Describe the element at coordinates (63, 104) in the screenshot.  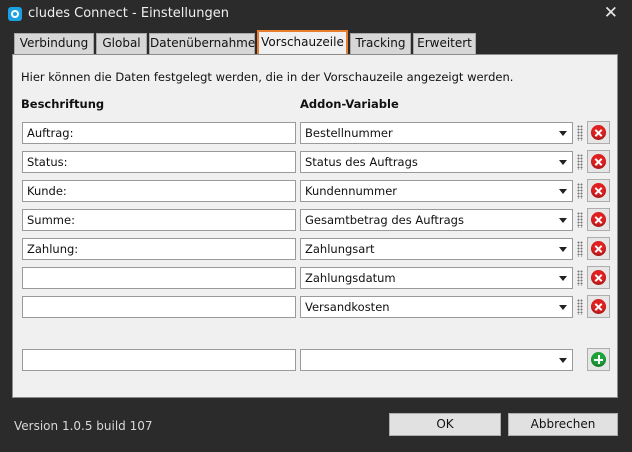
I see `column-header-label: Beschriftung` at that location.